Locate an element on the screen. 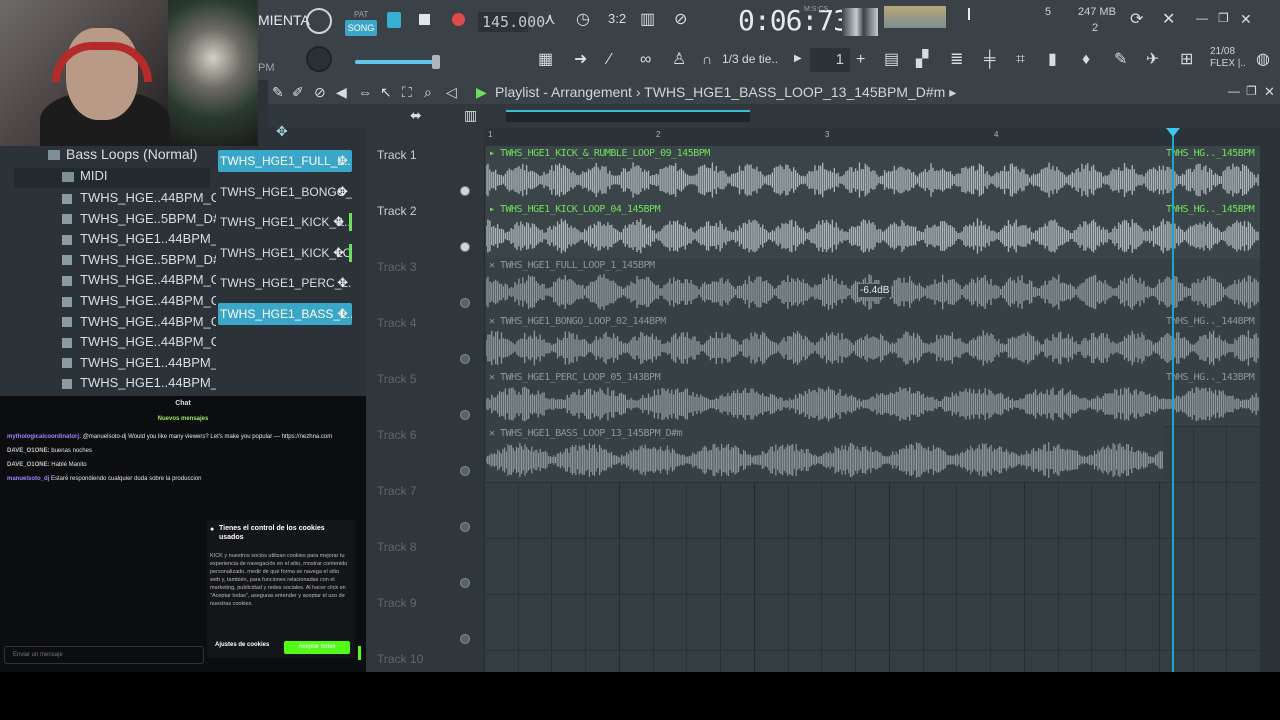  arrow-right-icon: ➜ is located at coordinates (580, 60).